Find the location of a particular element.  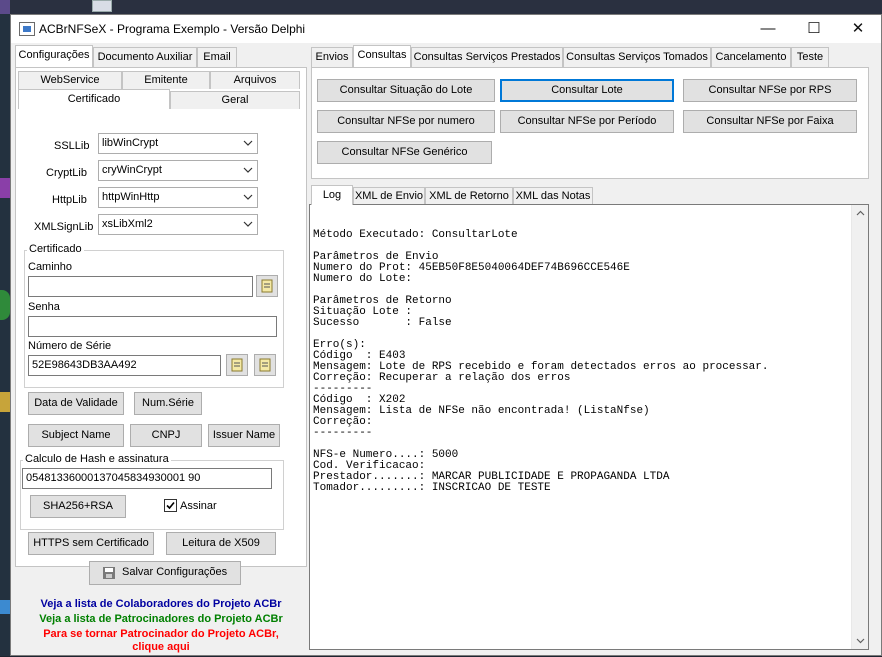

lookup-certificate-button is located at coordinates (265, 365).